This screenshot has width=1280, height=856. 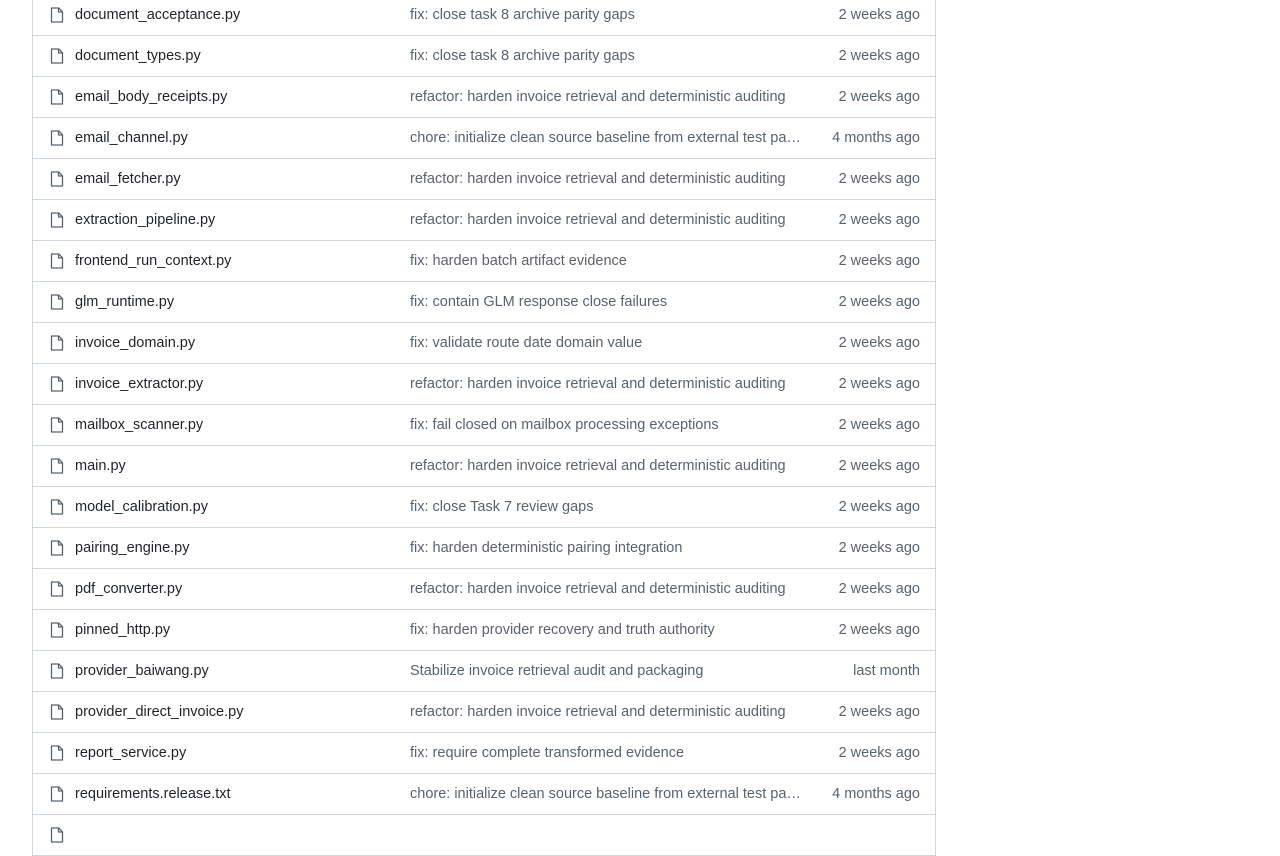 What do you see at coordinates (100, 466) in the screenshot?
I see `file-name-link: main.py` at bounding box center [100, 466].